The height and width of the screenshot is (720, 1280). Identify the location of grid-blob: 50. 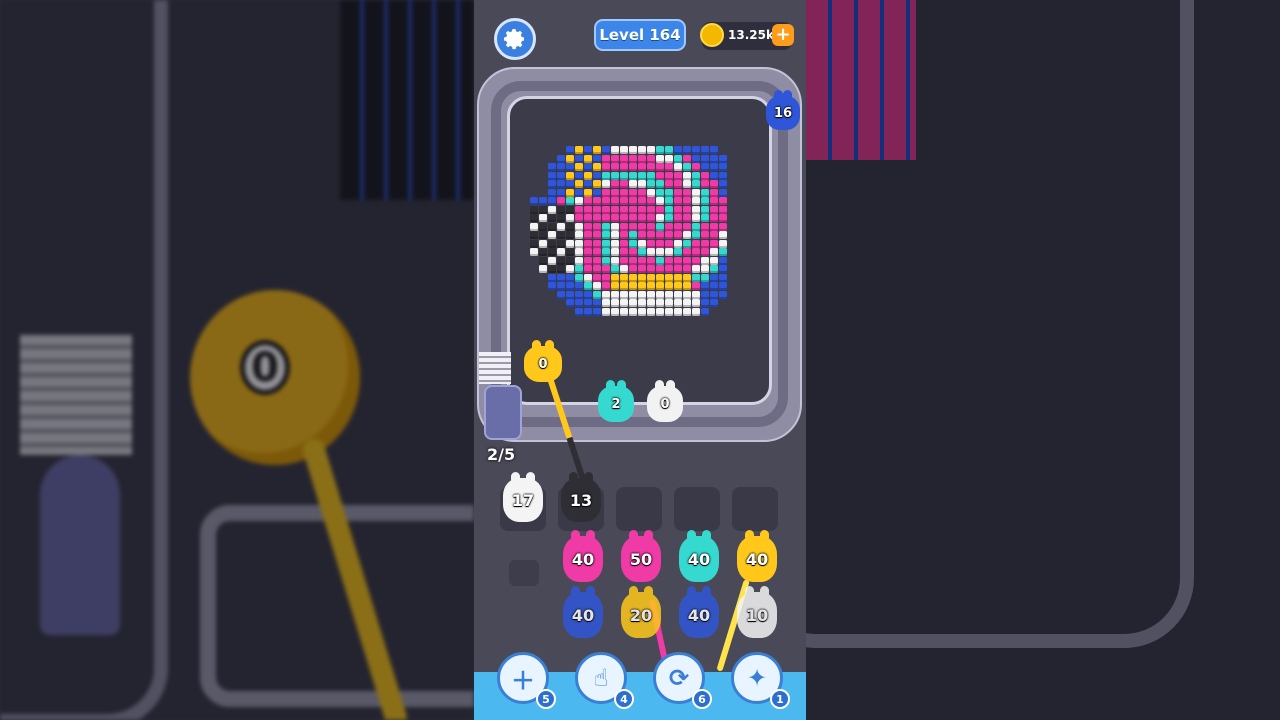
(641, 556).